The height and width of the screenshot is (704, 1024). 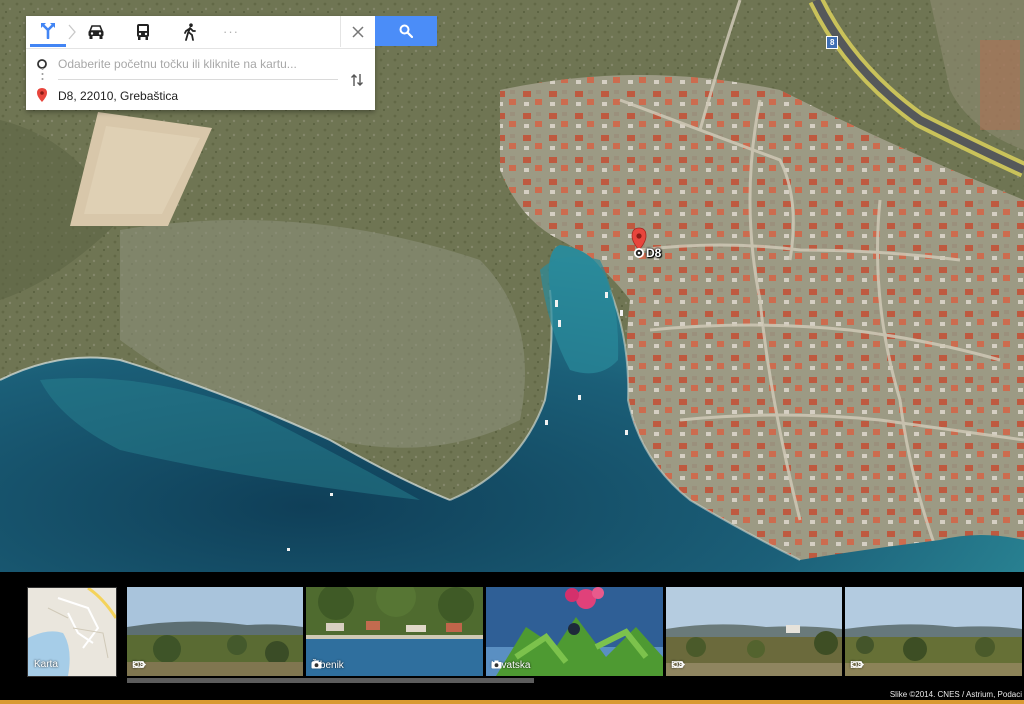 I want to click on tab-directions, so click(x=48, y=31).